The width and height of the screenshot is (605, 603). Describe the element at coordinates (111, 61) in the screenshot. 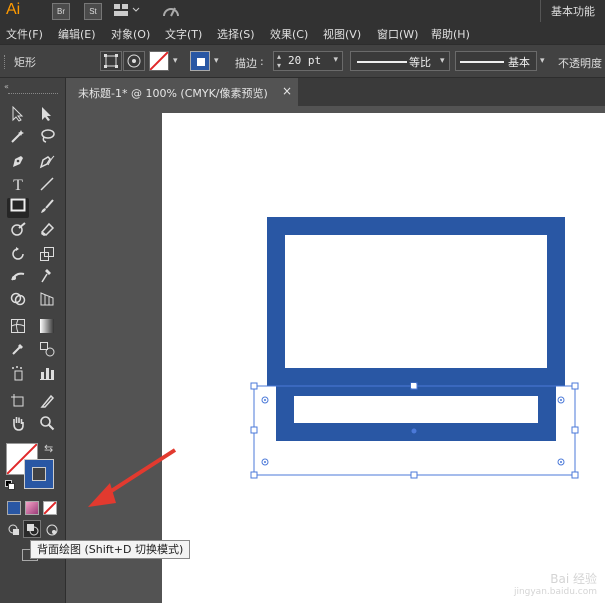

I see `align-to-pixel-grid-icon` at that location.